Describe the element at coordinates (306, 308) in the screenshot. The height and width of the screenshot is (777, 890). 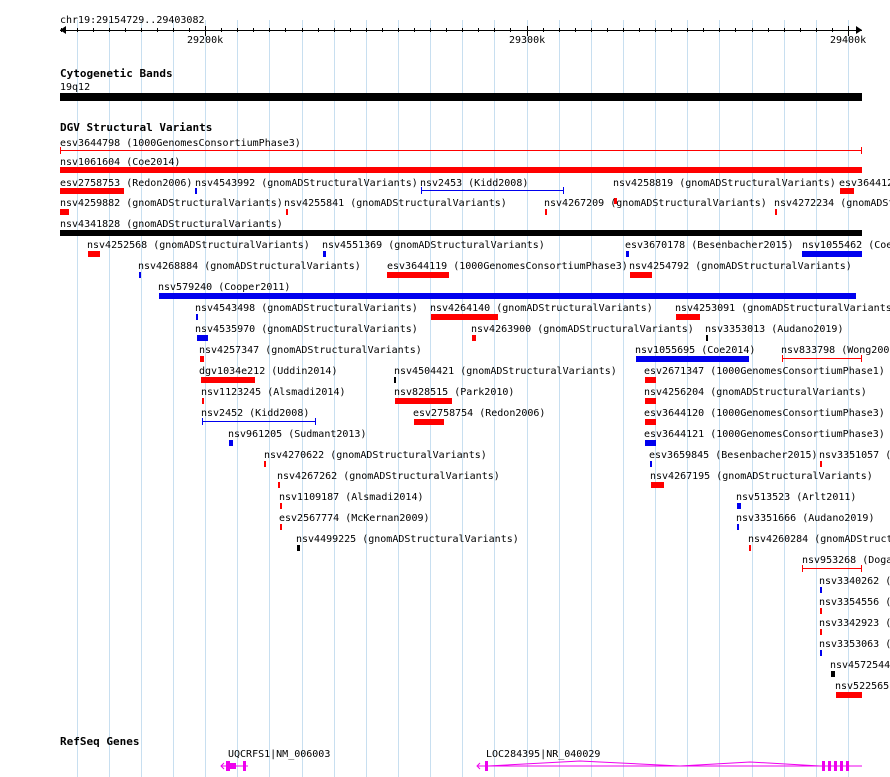
I see `feature-label: nsv4543498 (gnomADStructuralVariants)` at that location.